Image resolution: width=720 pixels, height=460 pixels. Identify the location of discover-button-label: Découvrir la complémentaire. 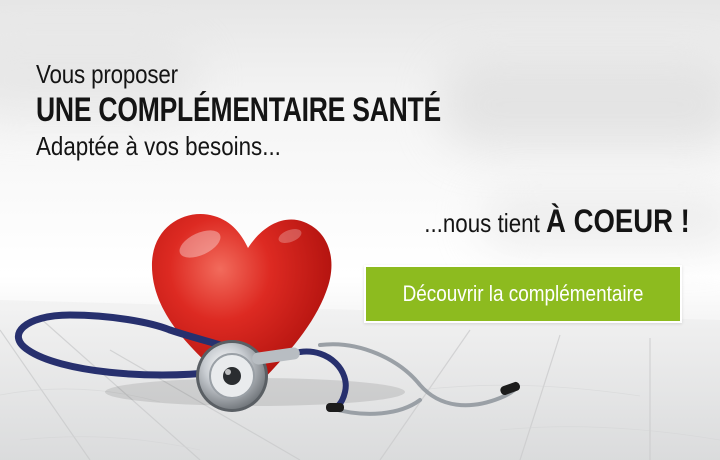
(523, 293).